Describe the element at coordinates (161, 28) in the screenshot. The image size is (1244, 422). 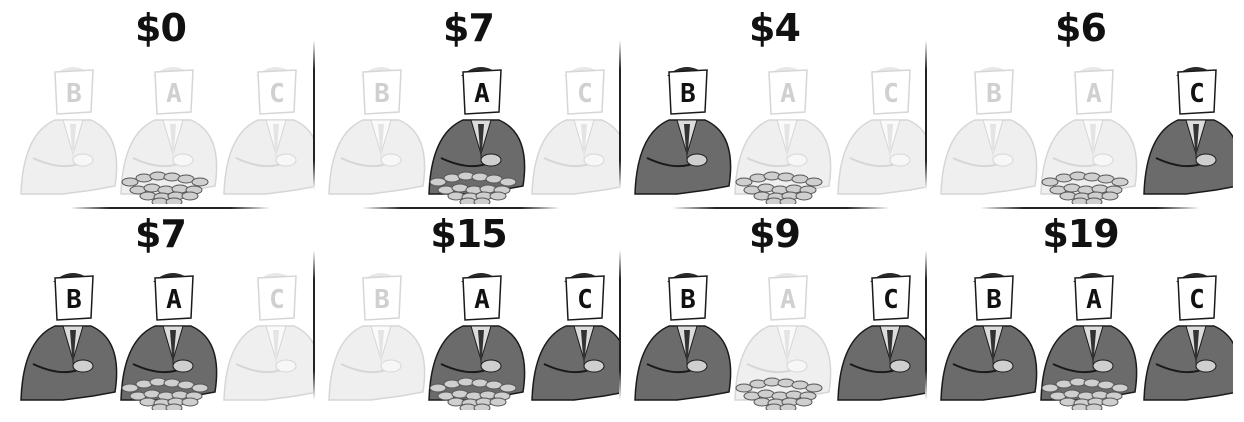
I see `payoff-amount: $0` at that location.